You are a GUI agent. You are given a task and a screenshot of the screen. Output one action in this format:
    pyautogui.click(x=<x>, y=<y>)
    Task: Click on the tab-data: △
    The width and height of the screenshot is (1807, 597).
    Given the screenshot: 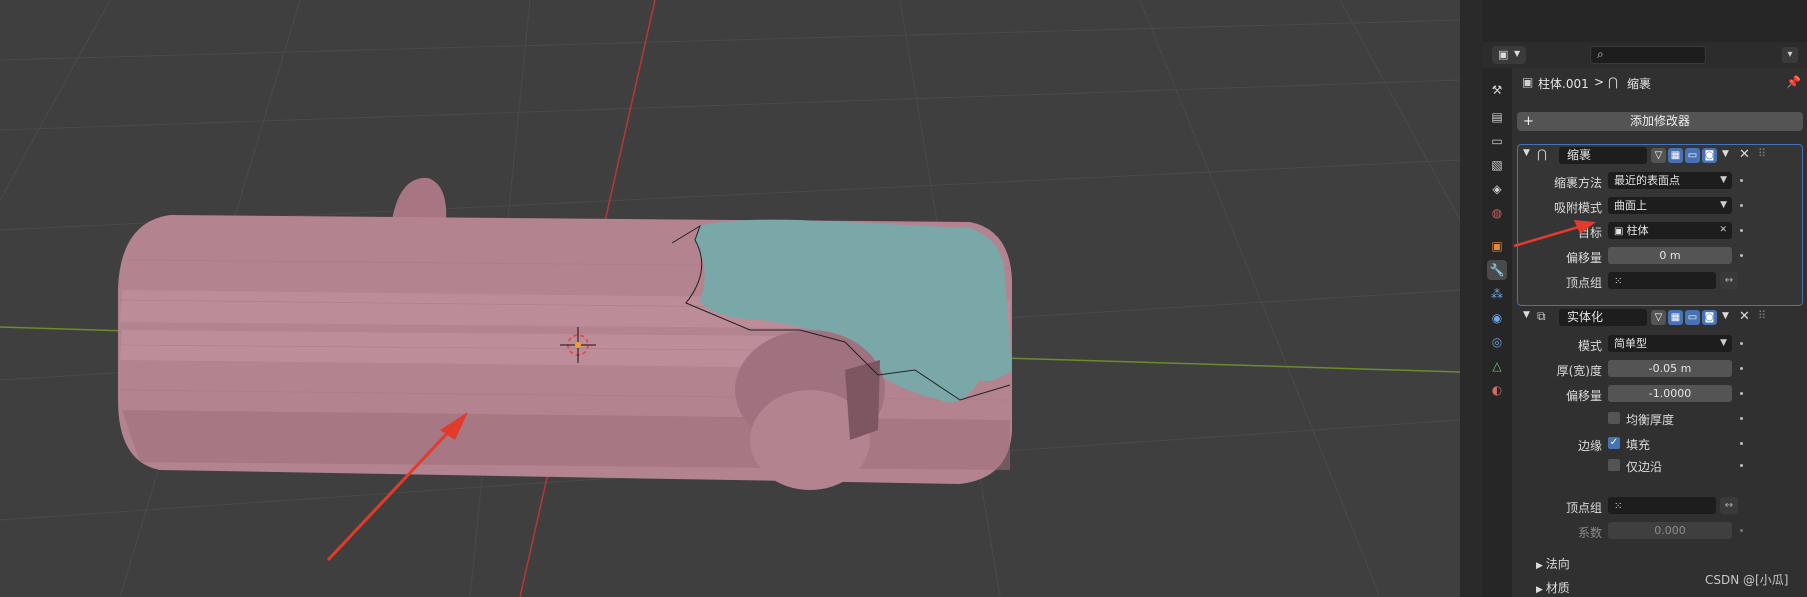 What is the action you would take?
    pyautogui.click(x=1497, y=366)
    